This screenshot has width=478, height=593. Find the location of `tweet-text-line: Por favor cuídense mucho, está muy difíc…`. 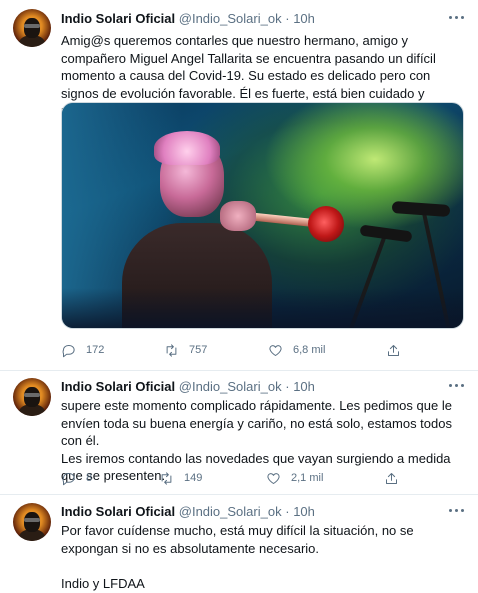

tweet-text-line: Por favor cuídense mucho, está muy difíc… is located at coordinates (237, 539).